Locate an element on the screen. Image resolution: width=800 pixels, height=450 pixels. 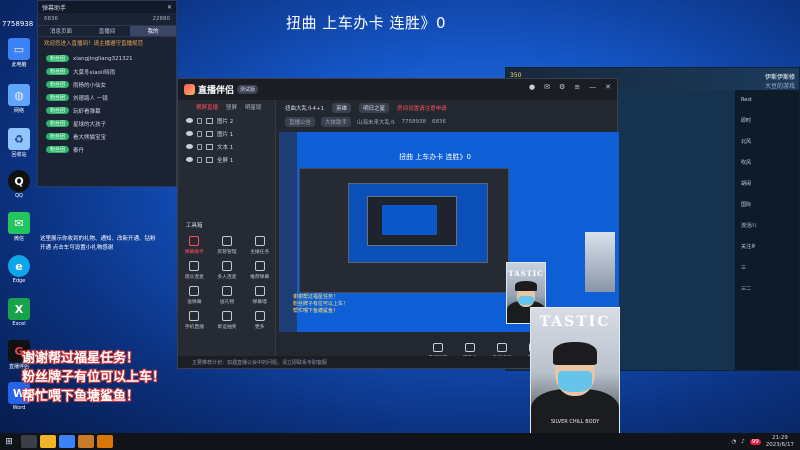
list-item: 粉丝团 玩虾看弹幕 is located at coordinates (107, 110).